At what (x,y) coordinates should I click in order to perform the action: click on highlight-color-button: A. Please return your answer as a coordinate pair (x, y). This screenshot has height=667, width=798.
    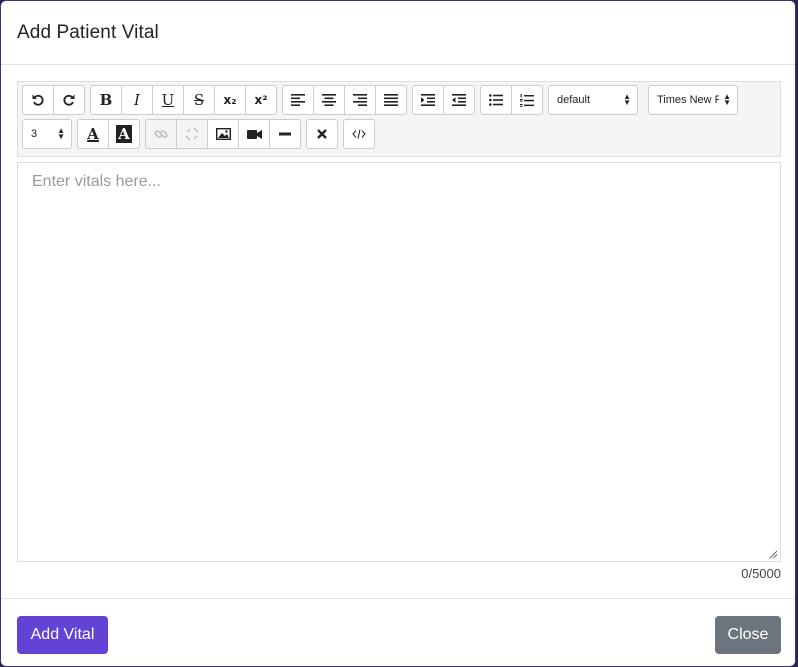
    Looking at the image, I should click on (124, 134).